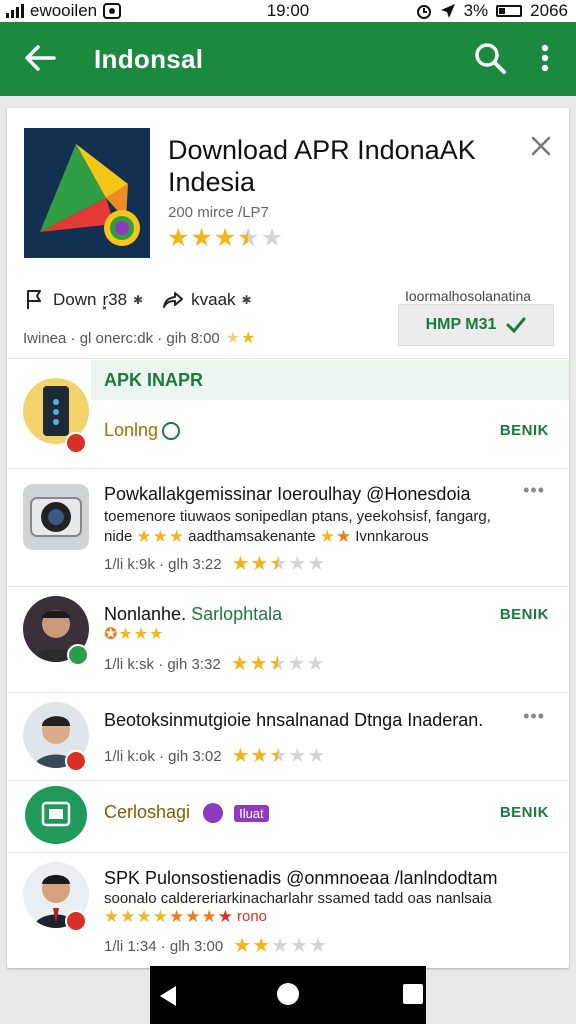 This screenshot has width=576, height=1024. I want to click on row-subtitle-stars: ★ ★ ★ ★ ★ ★ ★ ★ rono, so click(186, 916).